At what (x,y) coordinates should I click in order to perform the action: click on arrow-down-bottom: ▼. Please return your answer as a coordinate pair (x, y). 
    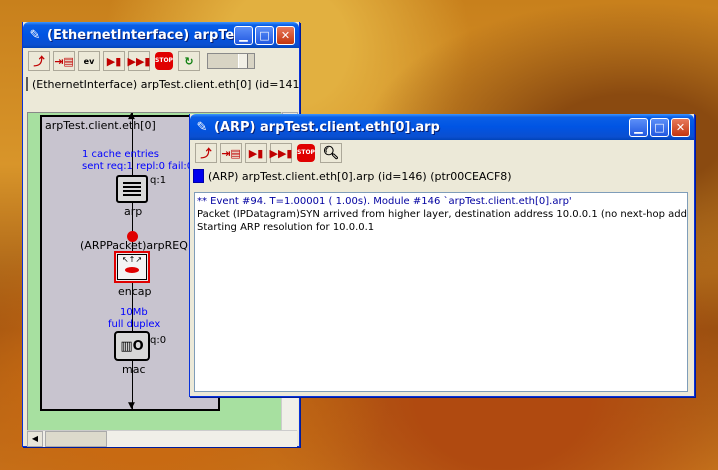
    Looking at the image, I should click on (131, 406).